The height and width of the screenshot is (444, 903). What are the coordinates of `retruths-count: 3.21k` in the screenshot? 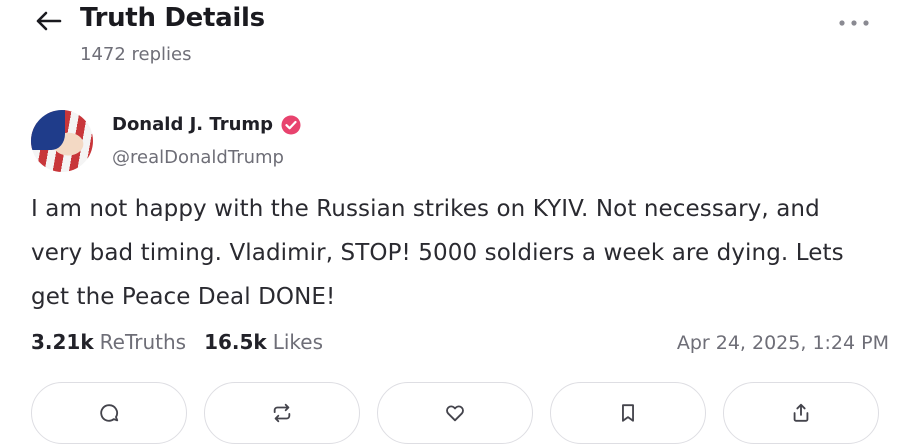 It's located at (62, 342).